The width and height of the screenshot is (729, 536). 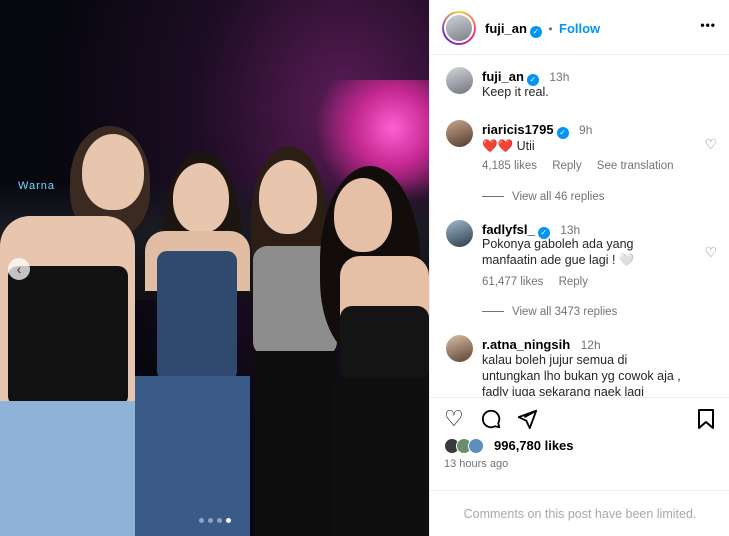 What do you see at coordinates (19, 269) in the screenshot?
I see `previous-slide-icon: ‹` at bounding box center [19, 269].